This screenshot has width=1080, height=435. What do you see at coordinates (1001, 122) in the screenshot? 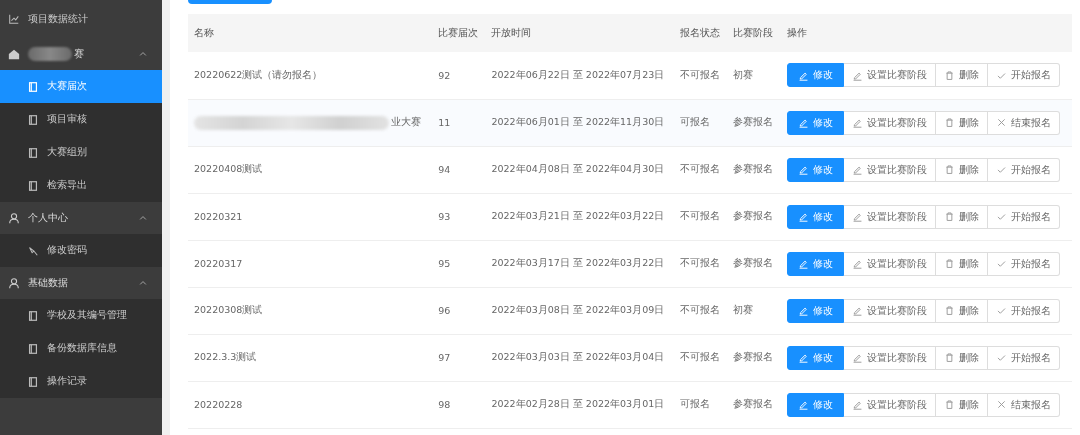
I see `close-icon` at bounding box center [1001, 122].